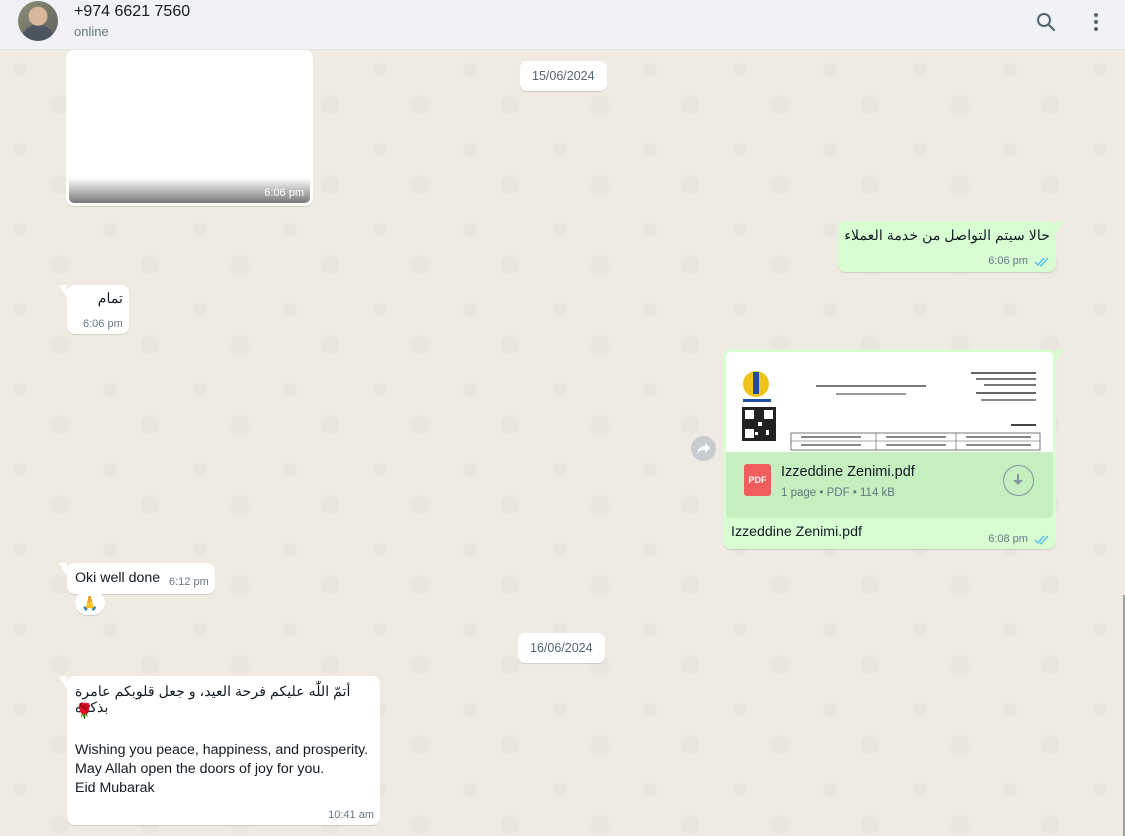 The height and width of the screenshot is (836, 1125). I want to click on download-icon, so click(1018, 479).